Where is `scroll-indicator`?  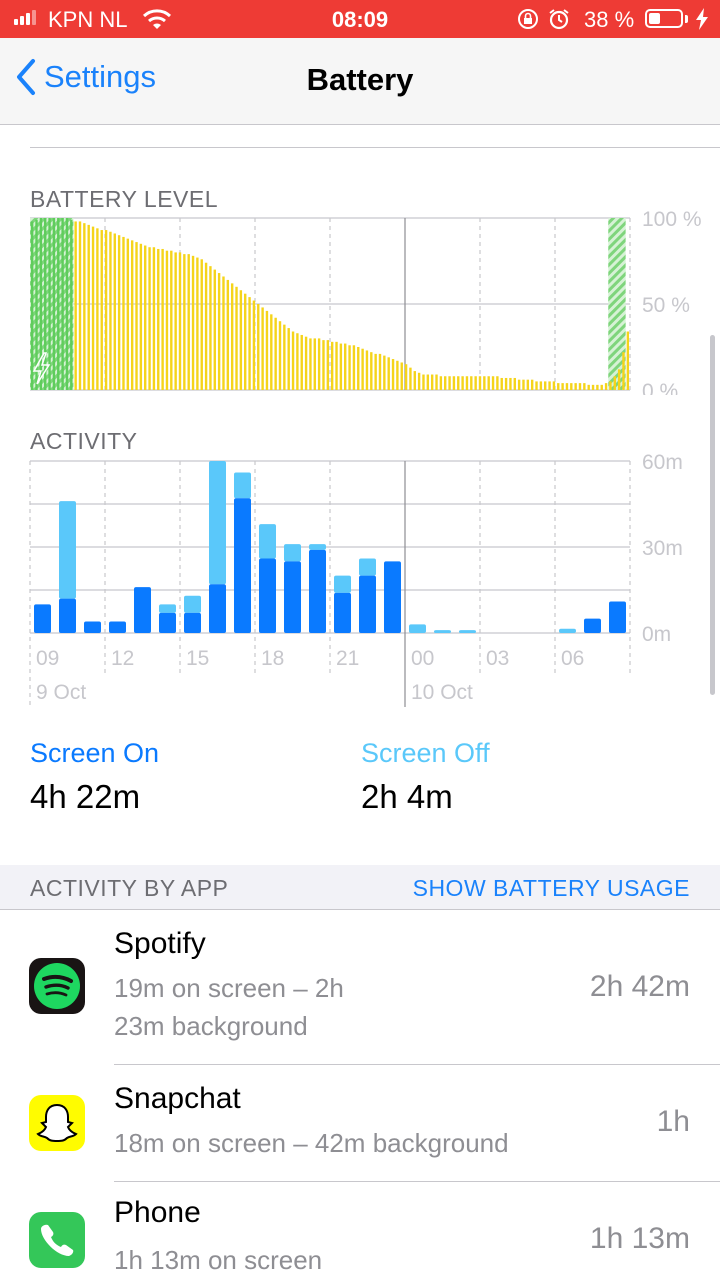 scroll-indicator is located at coordinates (712, 515).